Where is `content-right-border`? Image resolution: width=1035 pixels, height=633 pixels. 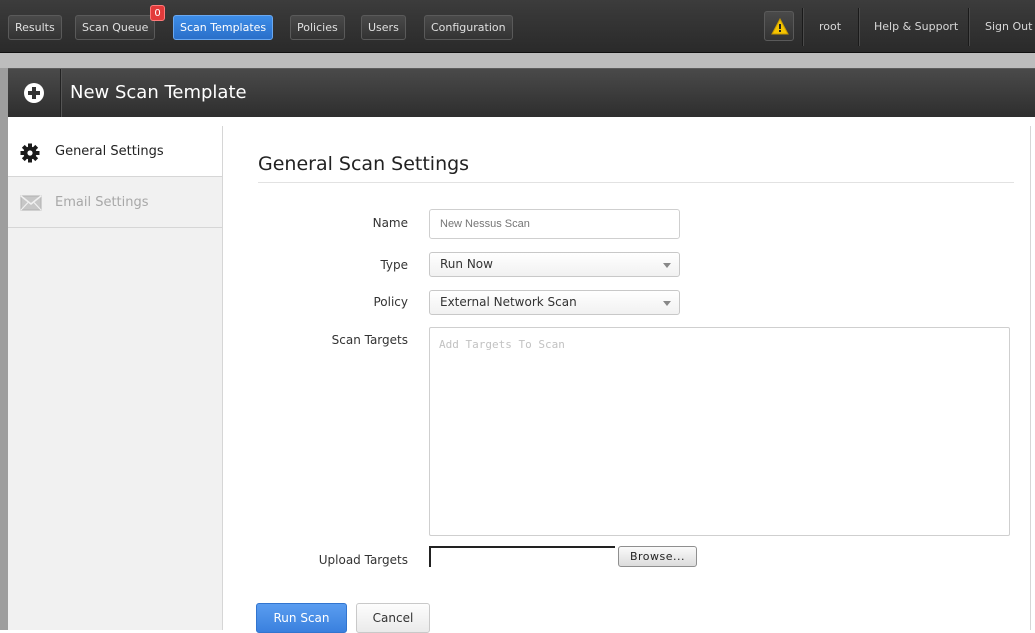
content-right-border is located at coordinates (1030, 378).